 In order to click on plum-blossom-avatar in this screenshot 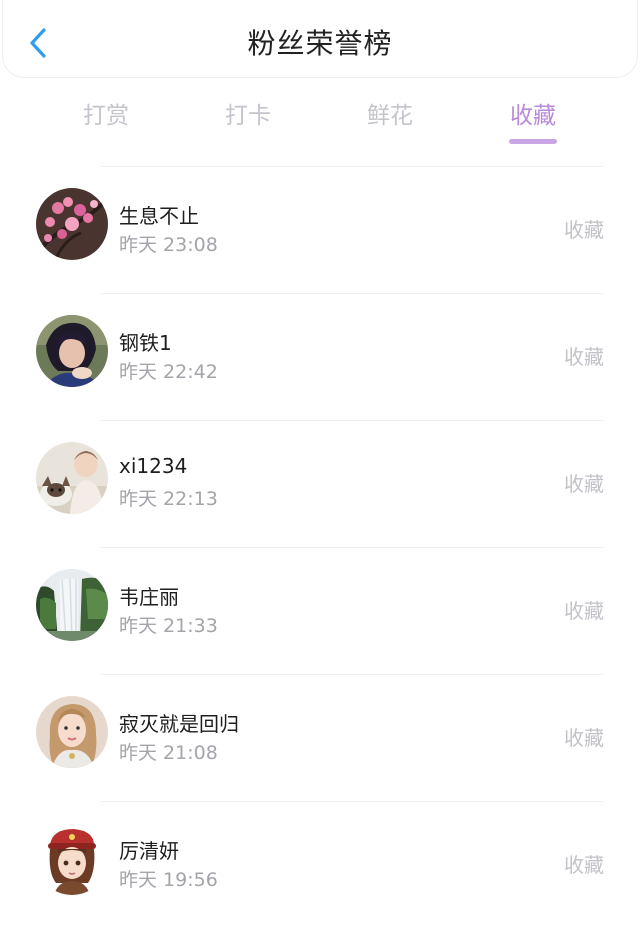, I will do `click(72, 224)`.